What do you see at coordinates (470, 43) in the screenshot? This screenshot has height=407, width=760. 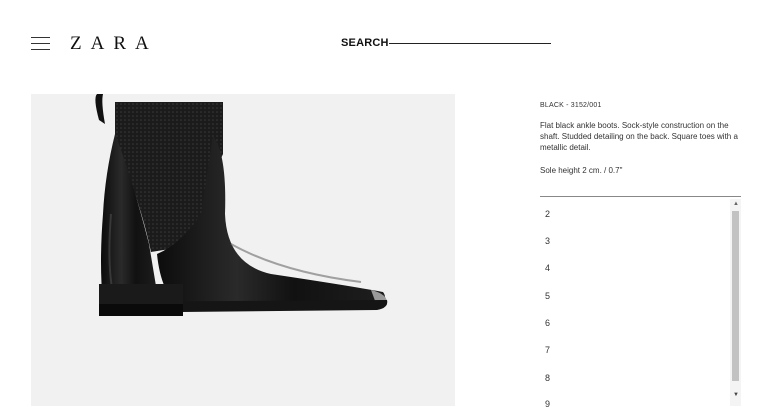 I see `search-underline` at bounding box center [470, 43].